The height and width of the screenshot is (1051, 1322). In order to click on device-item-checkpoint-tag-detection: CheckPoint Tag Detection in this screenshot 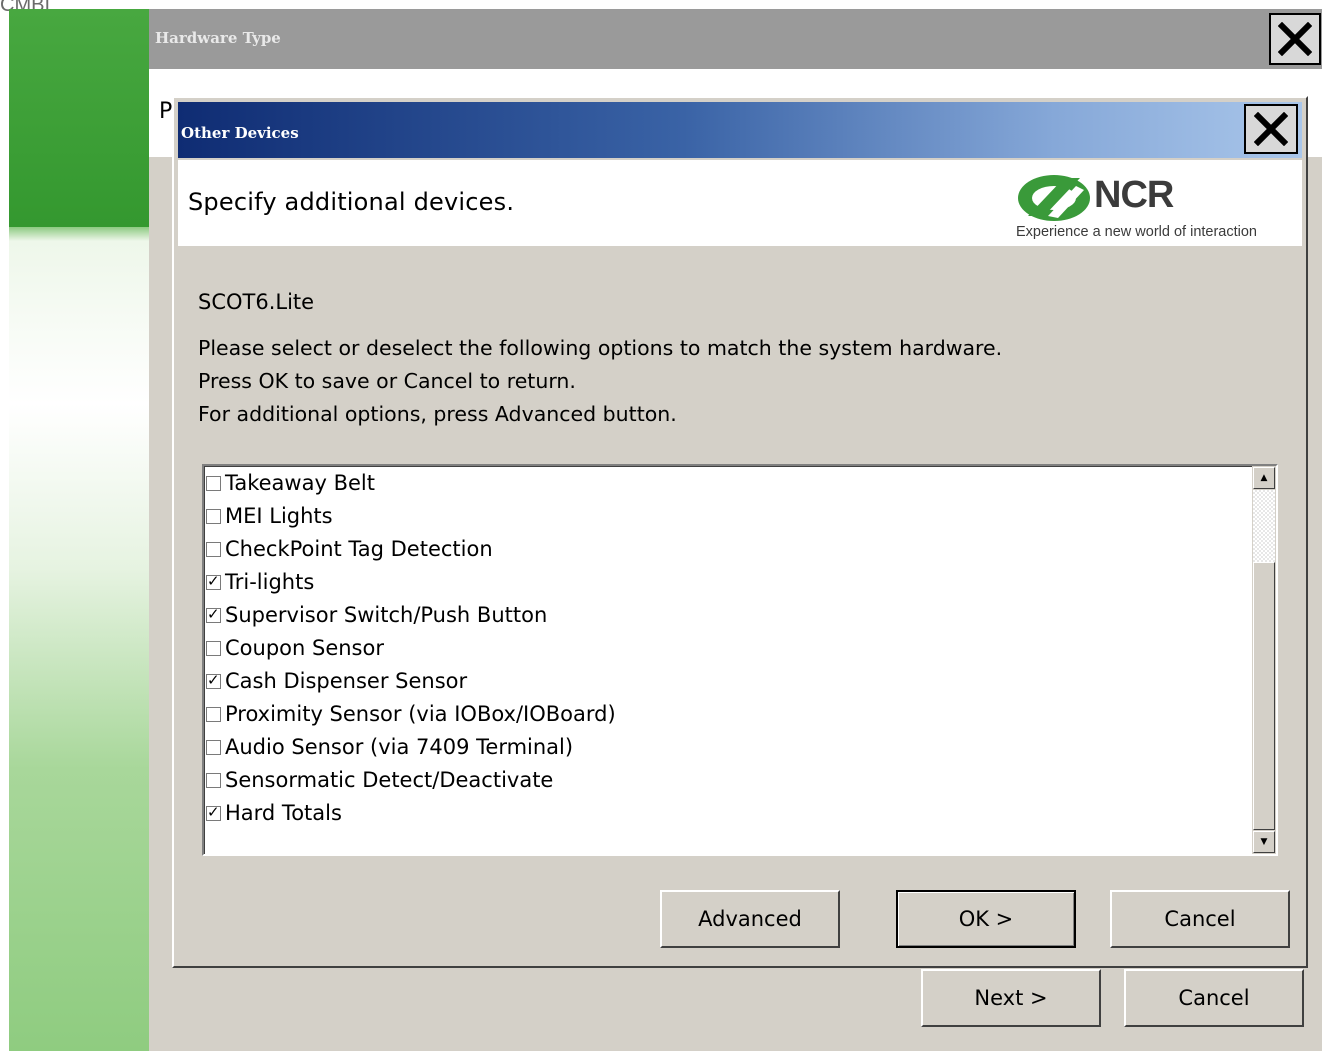, I will do `click(349, 549)`.